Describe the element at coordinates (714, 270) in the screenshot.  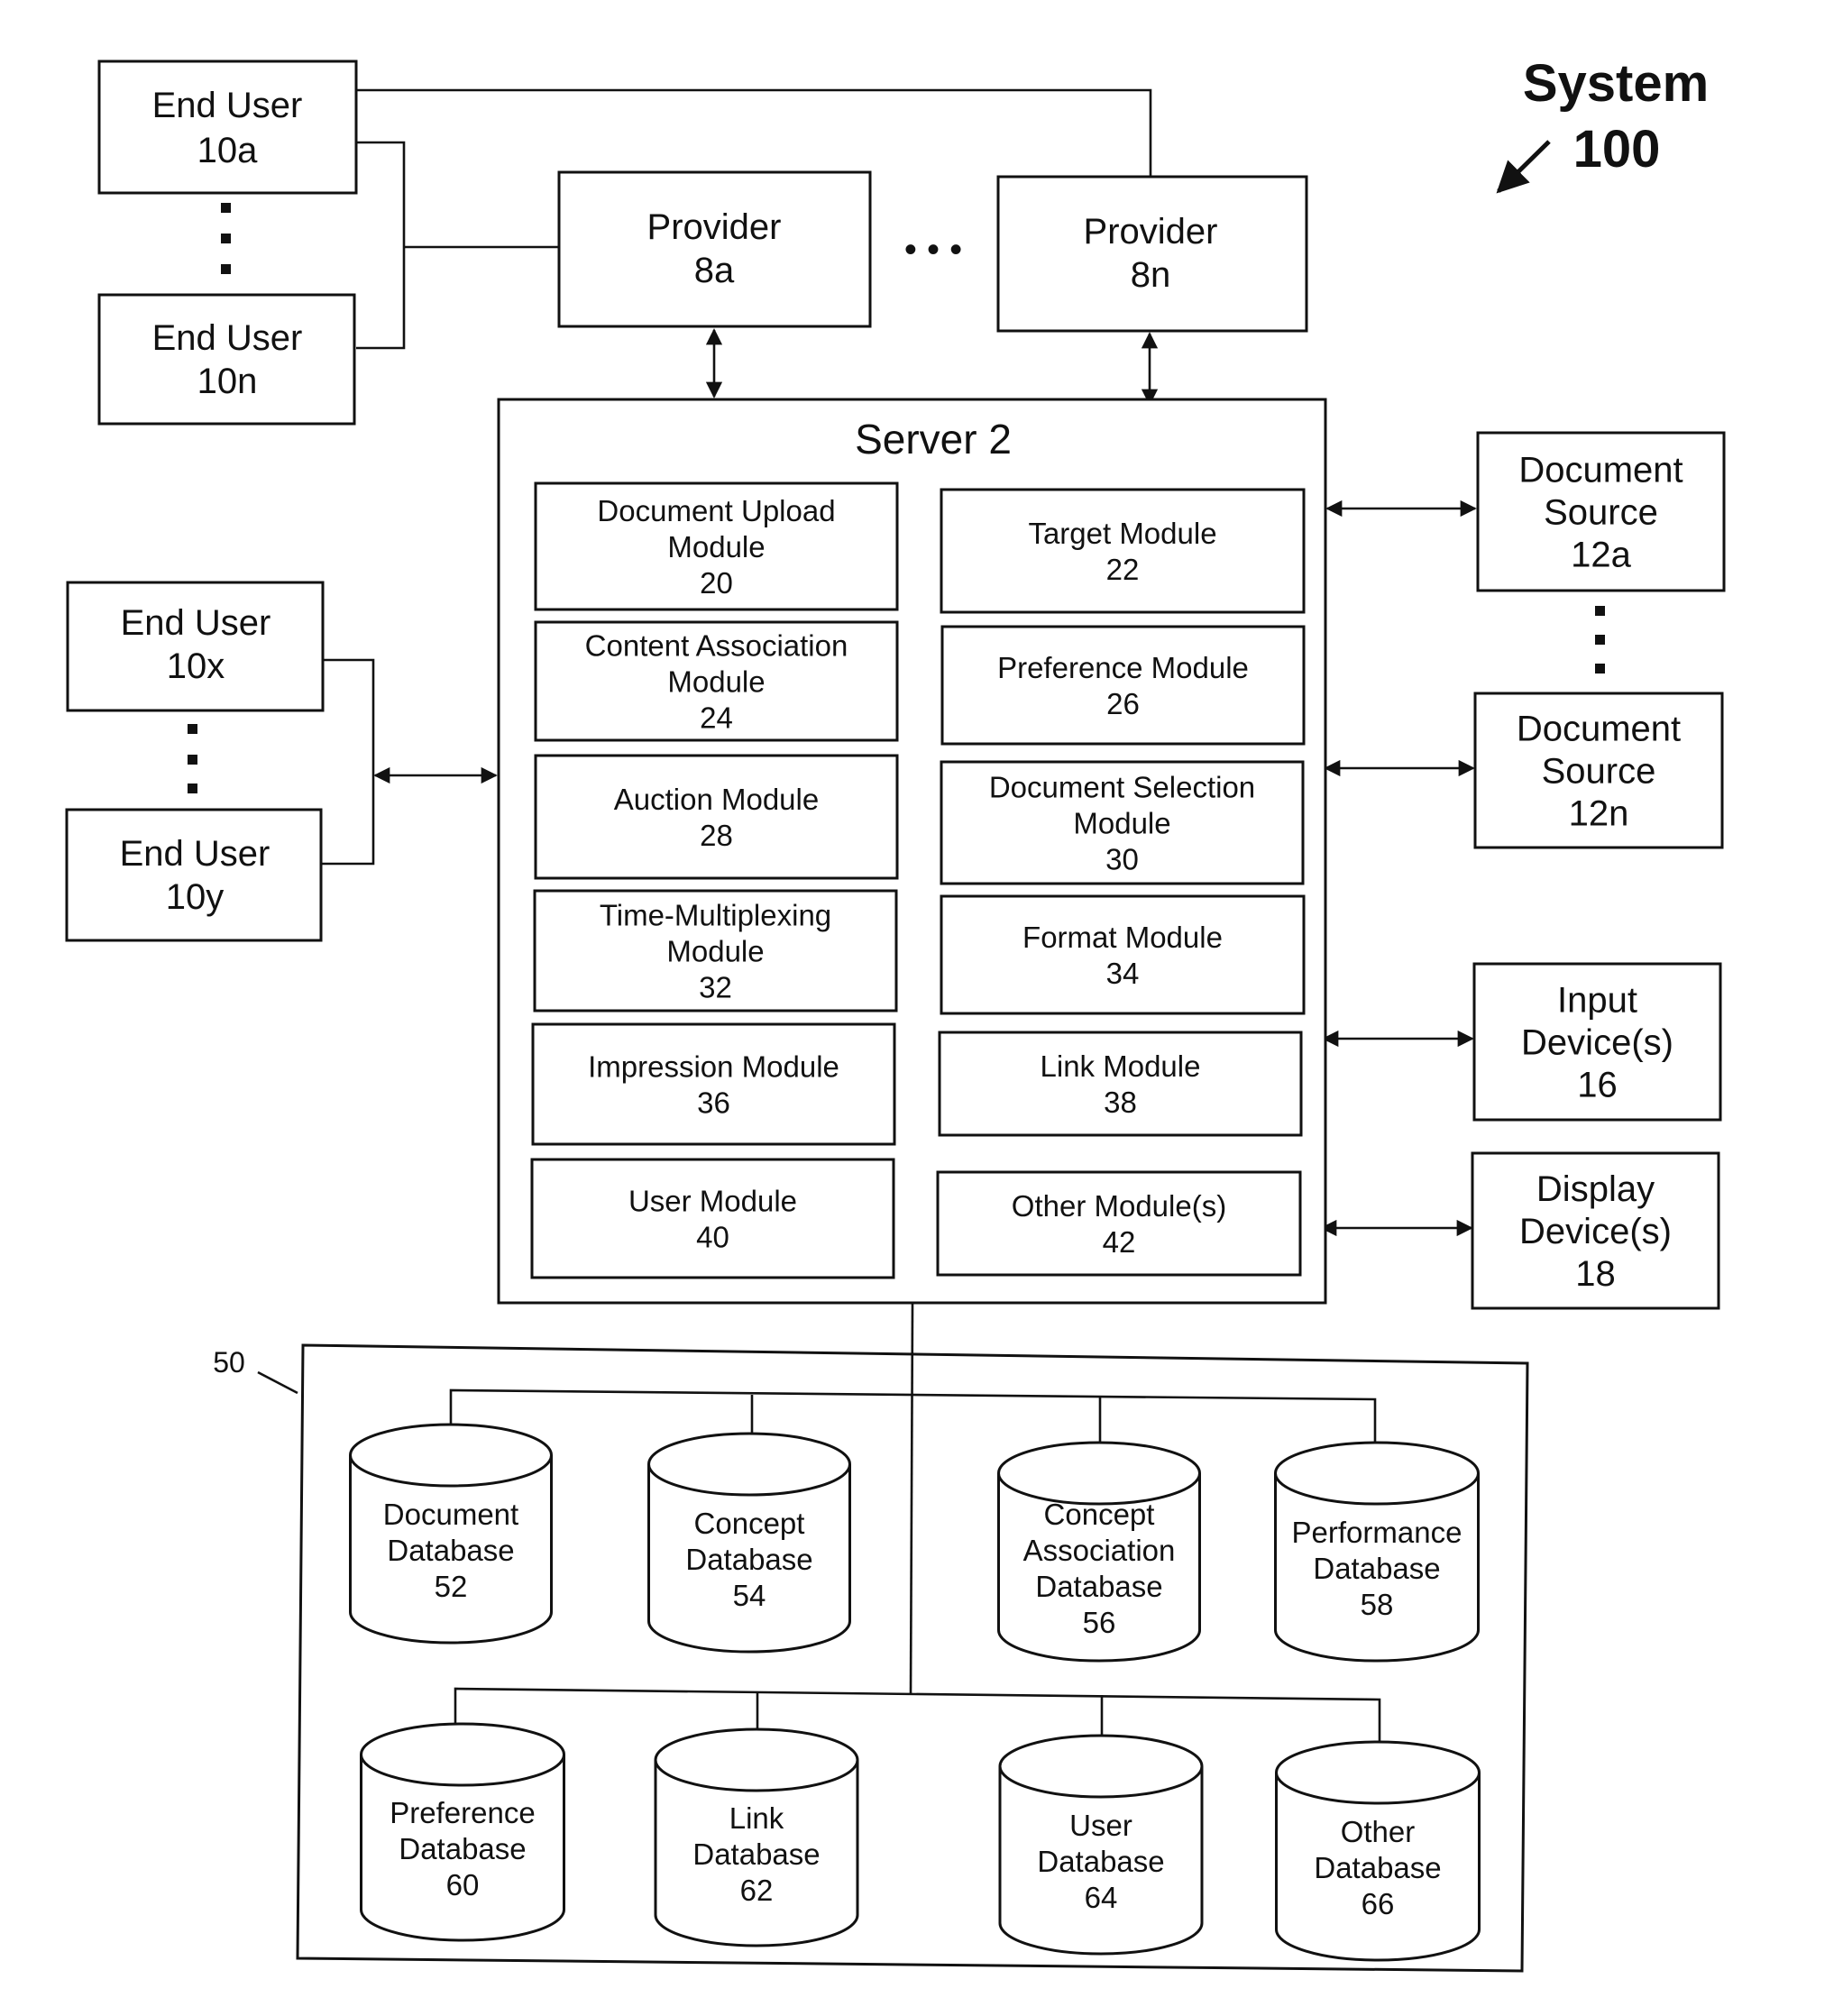
I see `provider-id: 8a` at that location.